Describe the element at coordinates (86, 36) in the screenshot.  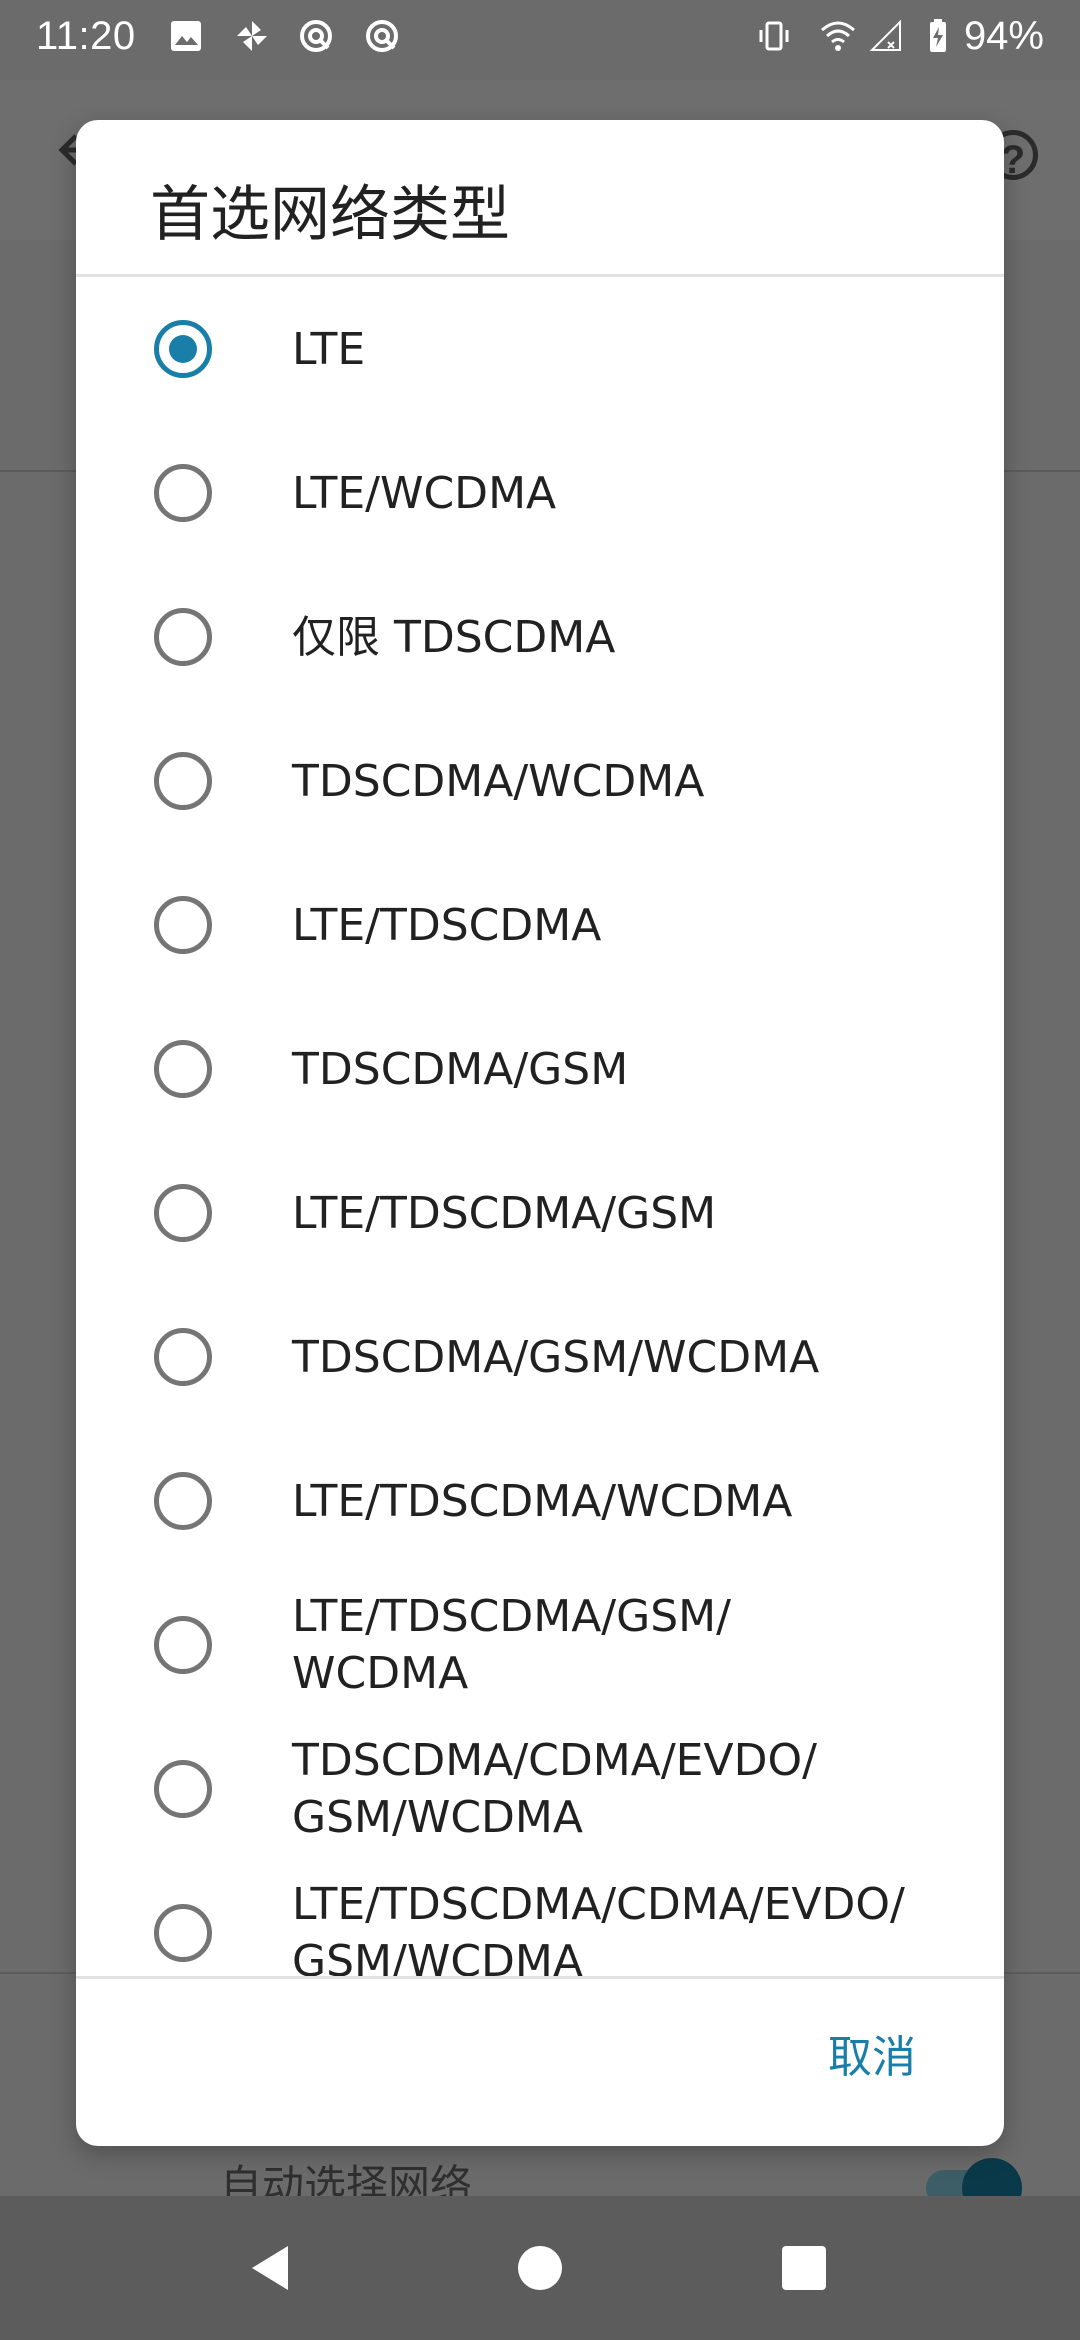
I see `status-time: 11:20` at that location.